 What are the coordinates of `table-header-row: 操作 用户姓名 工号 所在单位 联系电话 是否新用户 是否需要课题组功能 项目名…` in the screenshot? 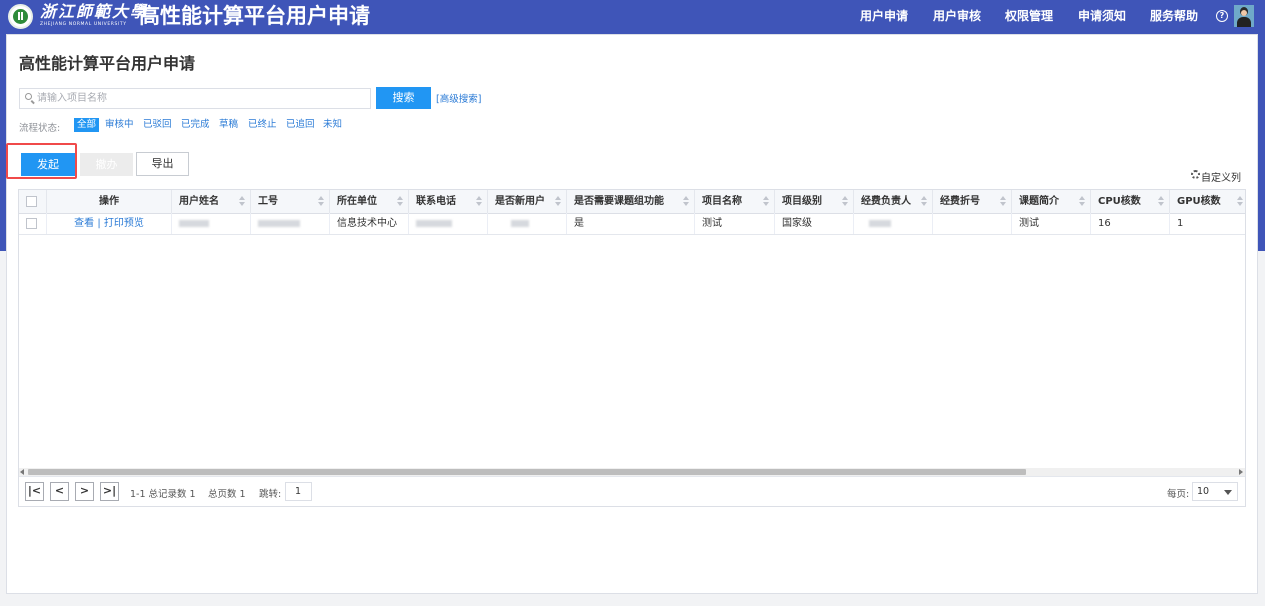 It's located at (632, 202).